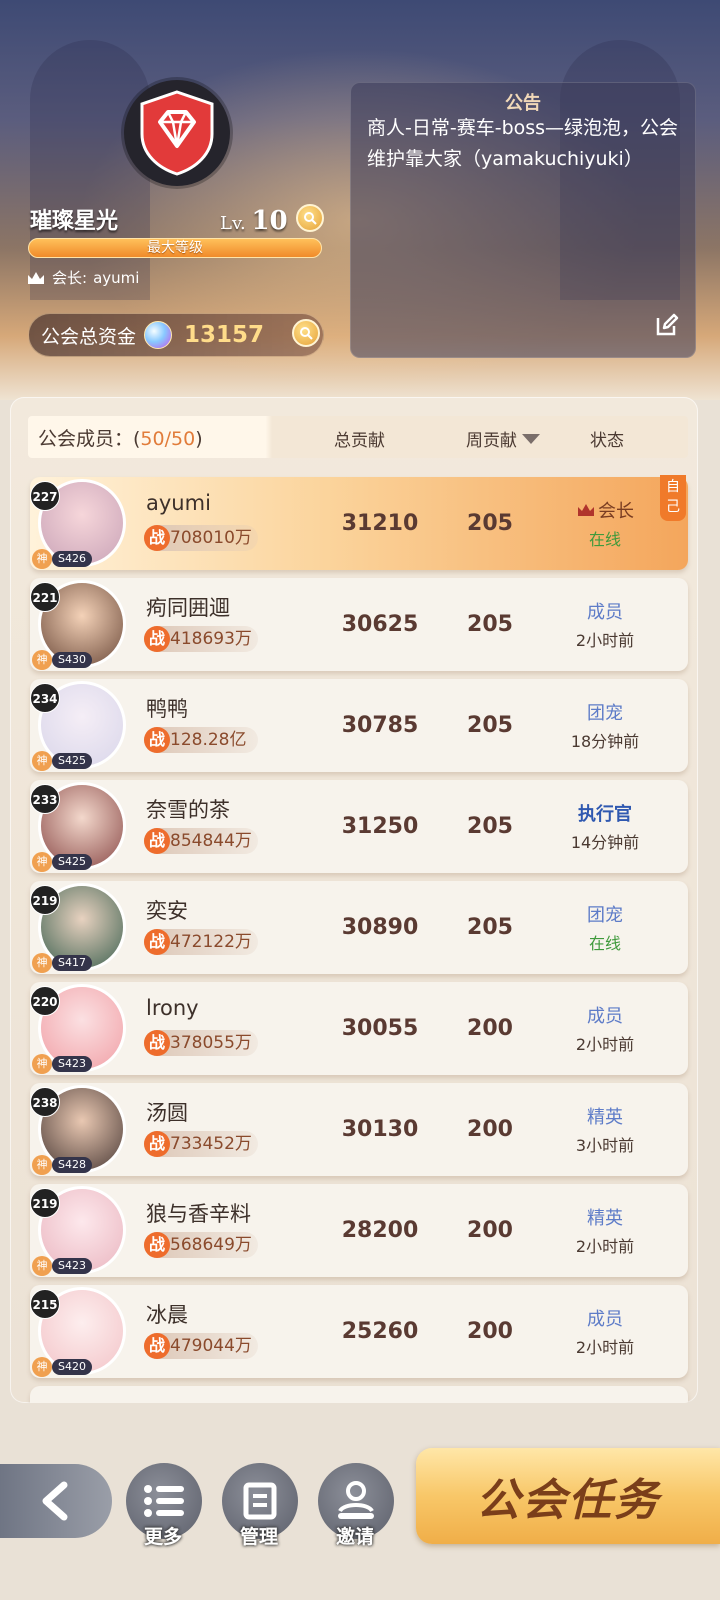 This screenshot has height=1600, width=720. Describe the element at coordinates (605, 927) in the screenshot. I see `member-status: 团宠 在线` at that location.